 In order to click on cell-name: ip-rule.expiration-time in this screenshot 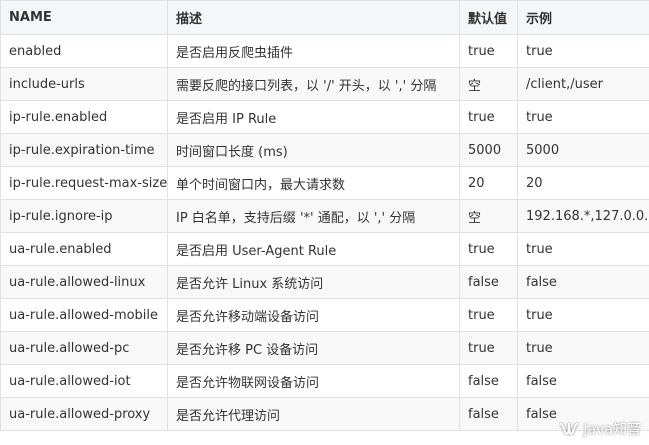, I will do `click(84, 150)`.